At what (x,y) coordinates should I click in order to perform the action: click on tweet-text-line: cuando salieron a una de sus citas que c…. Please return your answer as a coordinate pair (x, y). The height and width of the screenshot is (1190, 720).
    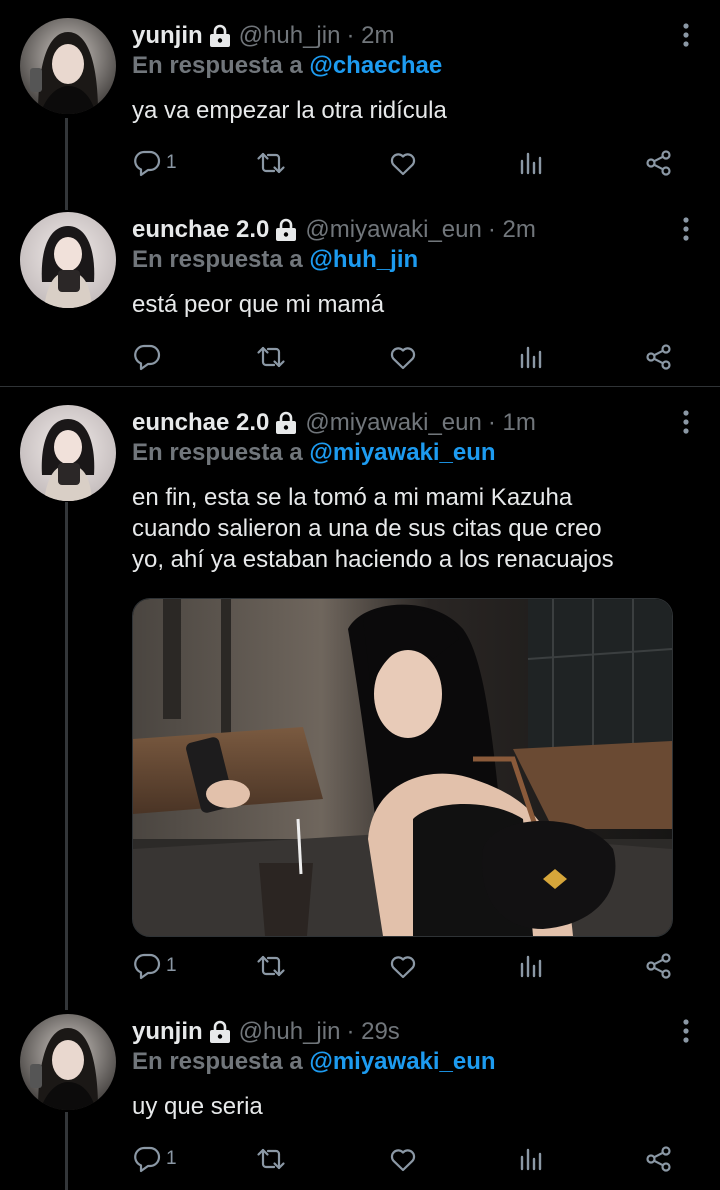
    Looking at the image, I should click on (367, 528).